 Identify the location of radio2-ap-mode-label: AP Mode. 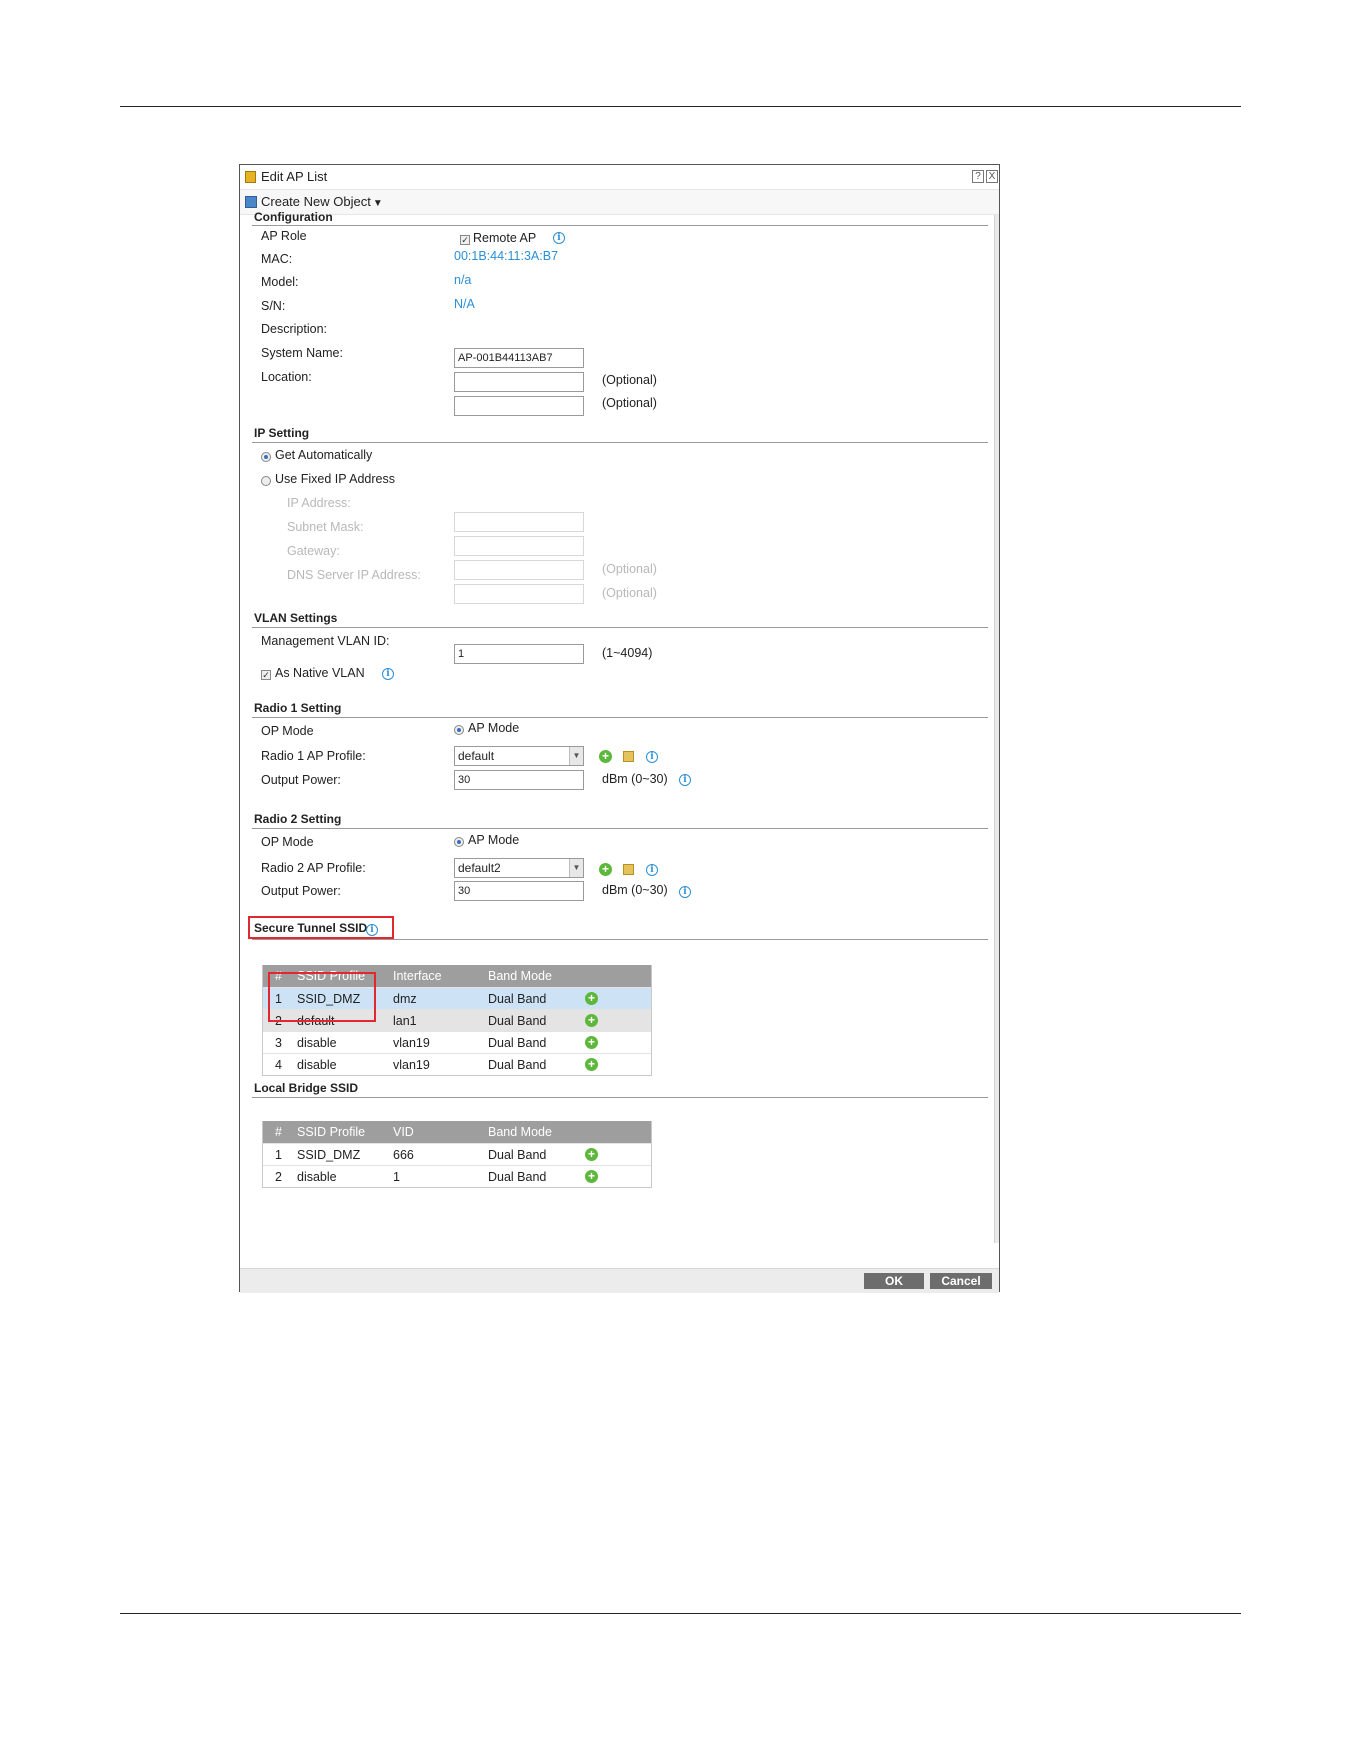
(494, 840).